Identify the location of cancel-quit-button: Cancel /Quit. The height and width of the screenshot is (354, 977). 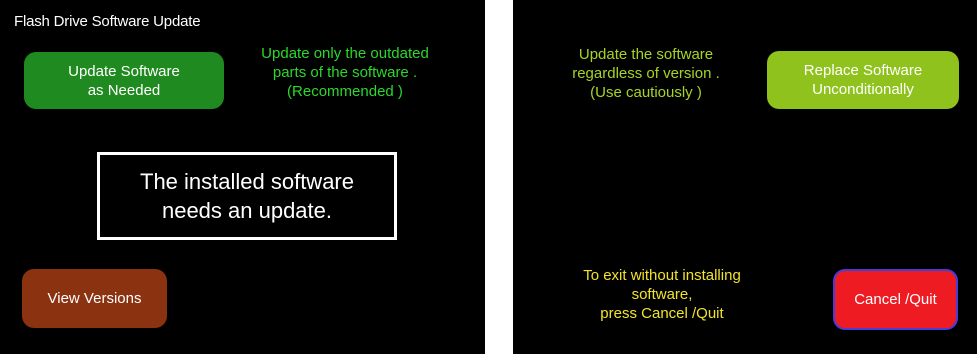
(895, 299).